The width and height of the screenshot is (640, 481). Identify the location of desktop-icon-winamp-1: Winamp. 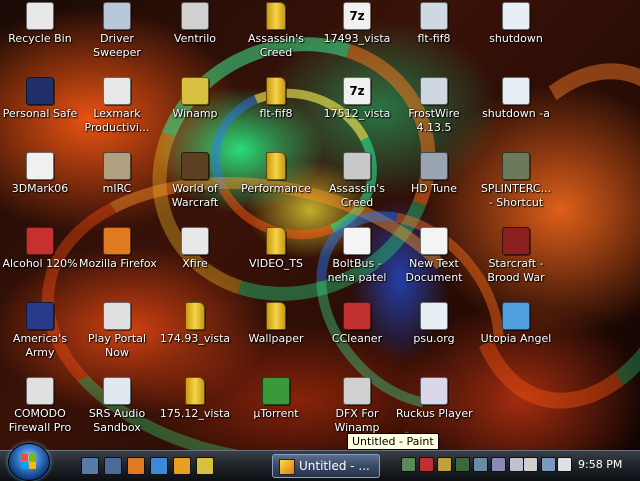
(195, 111).